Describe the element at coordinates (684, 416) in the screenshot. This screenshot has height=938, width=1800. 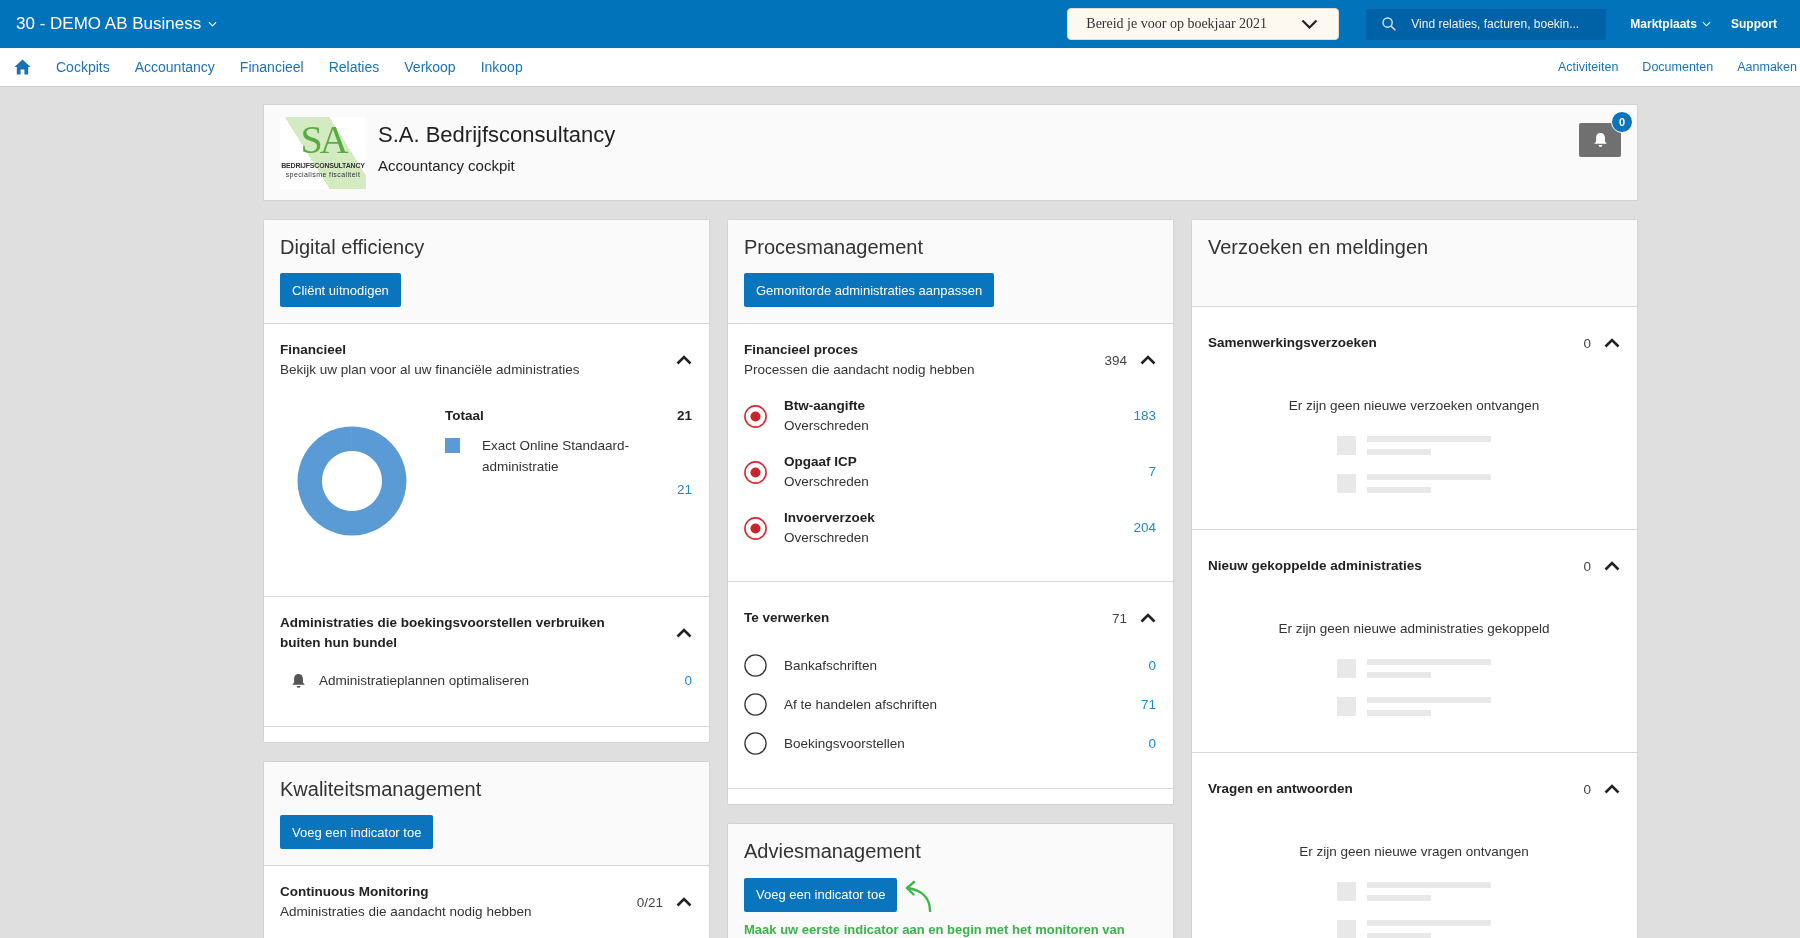
I see `legend-total-value: 21` at that location.